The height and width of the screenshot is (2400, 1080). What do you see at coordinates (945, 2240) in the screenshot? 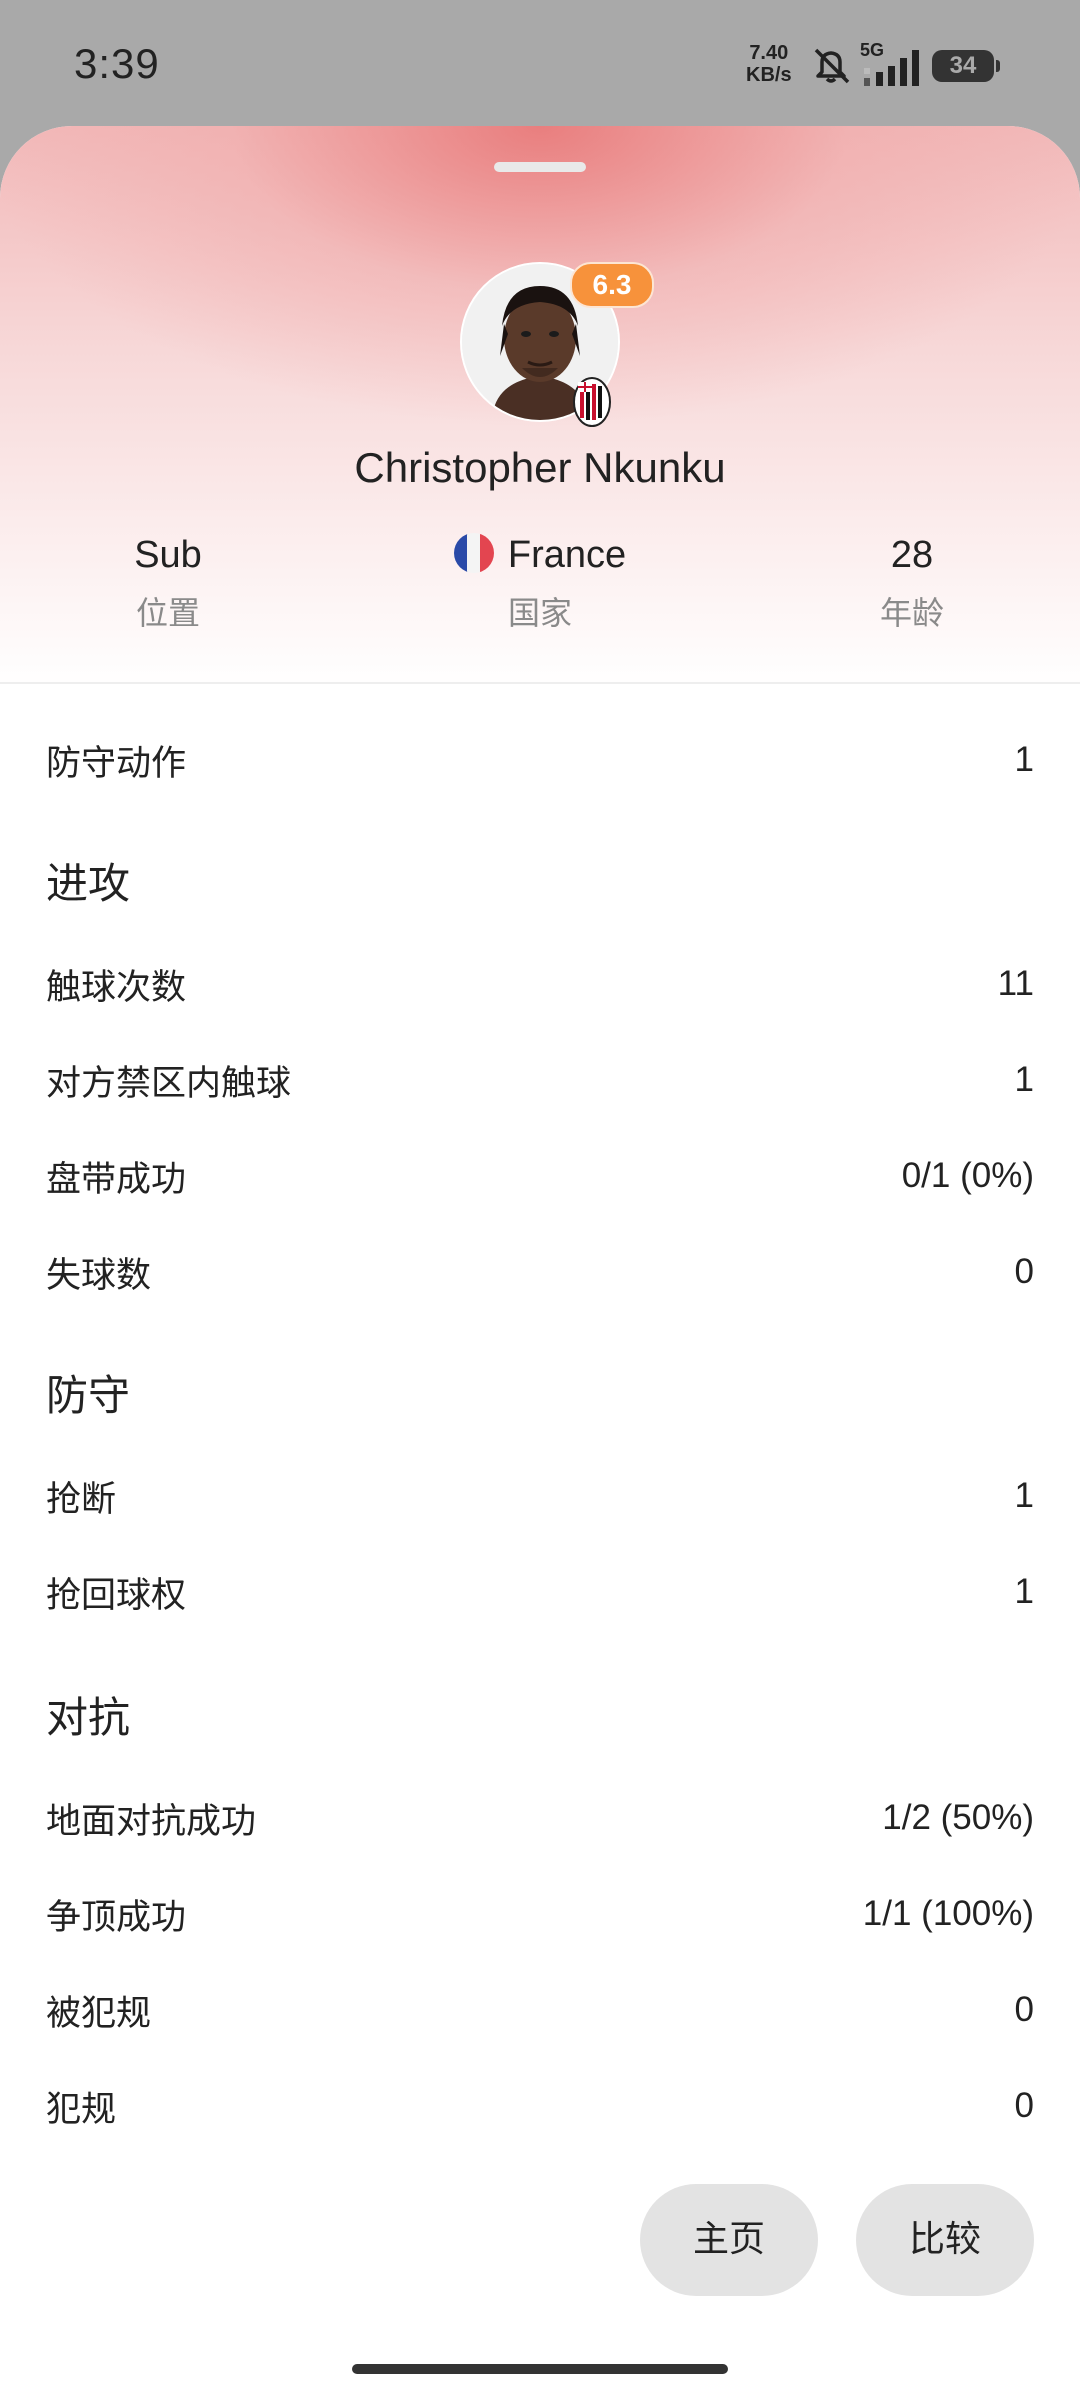
I see `compare-button: 比较` at bounding box center [945, 2240].